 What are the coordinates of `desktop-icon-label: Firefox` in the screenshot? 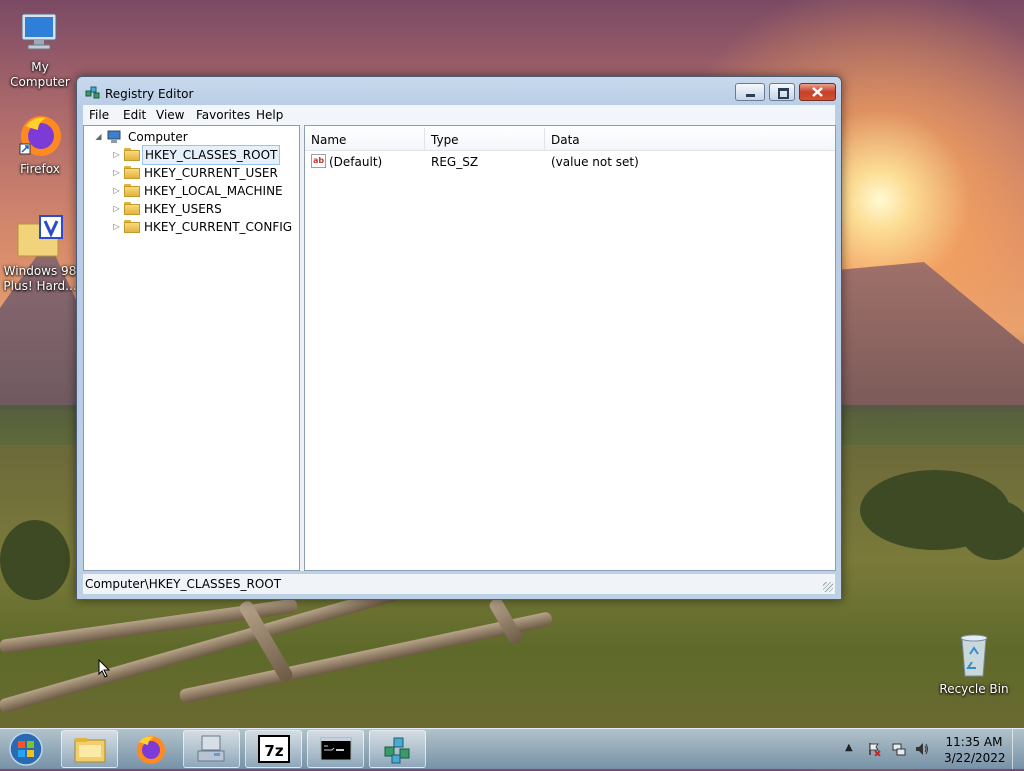 It's located at (40, 169).